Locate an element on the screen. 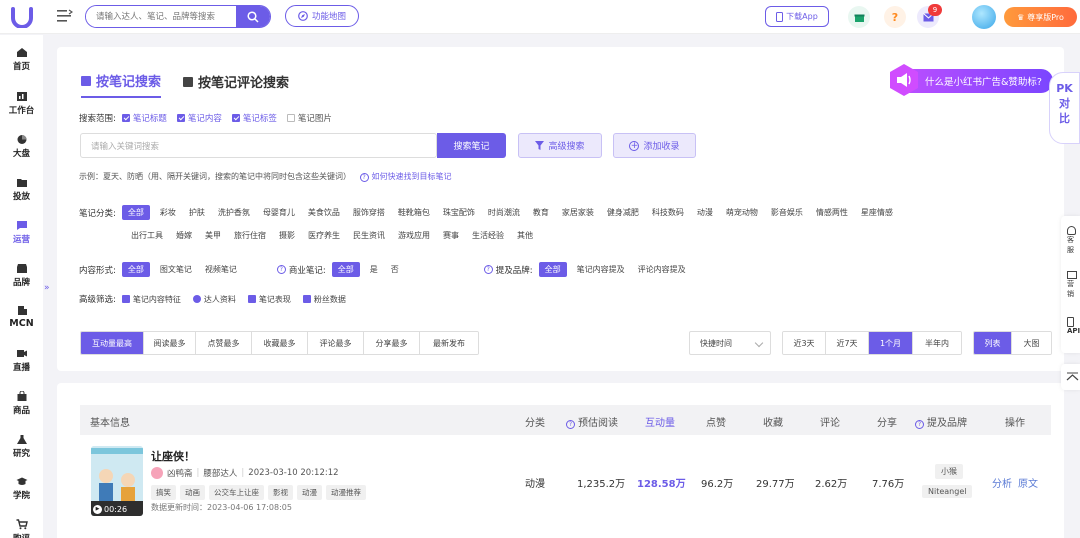  category-chip: 萌宠动物 is located at coordinates (742, 212).